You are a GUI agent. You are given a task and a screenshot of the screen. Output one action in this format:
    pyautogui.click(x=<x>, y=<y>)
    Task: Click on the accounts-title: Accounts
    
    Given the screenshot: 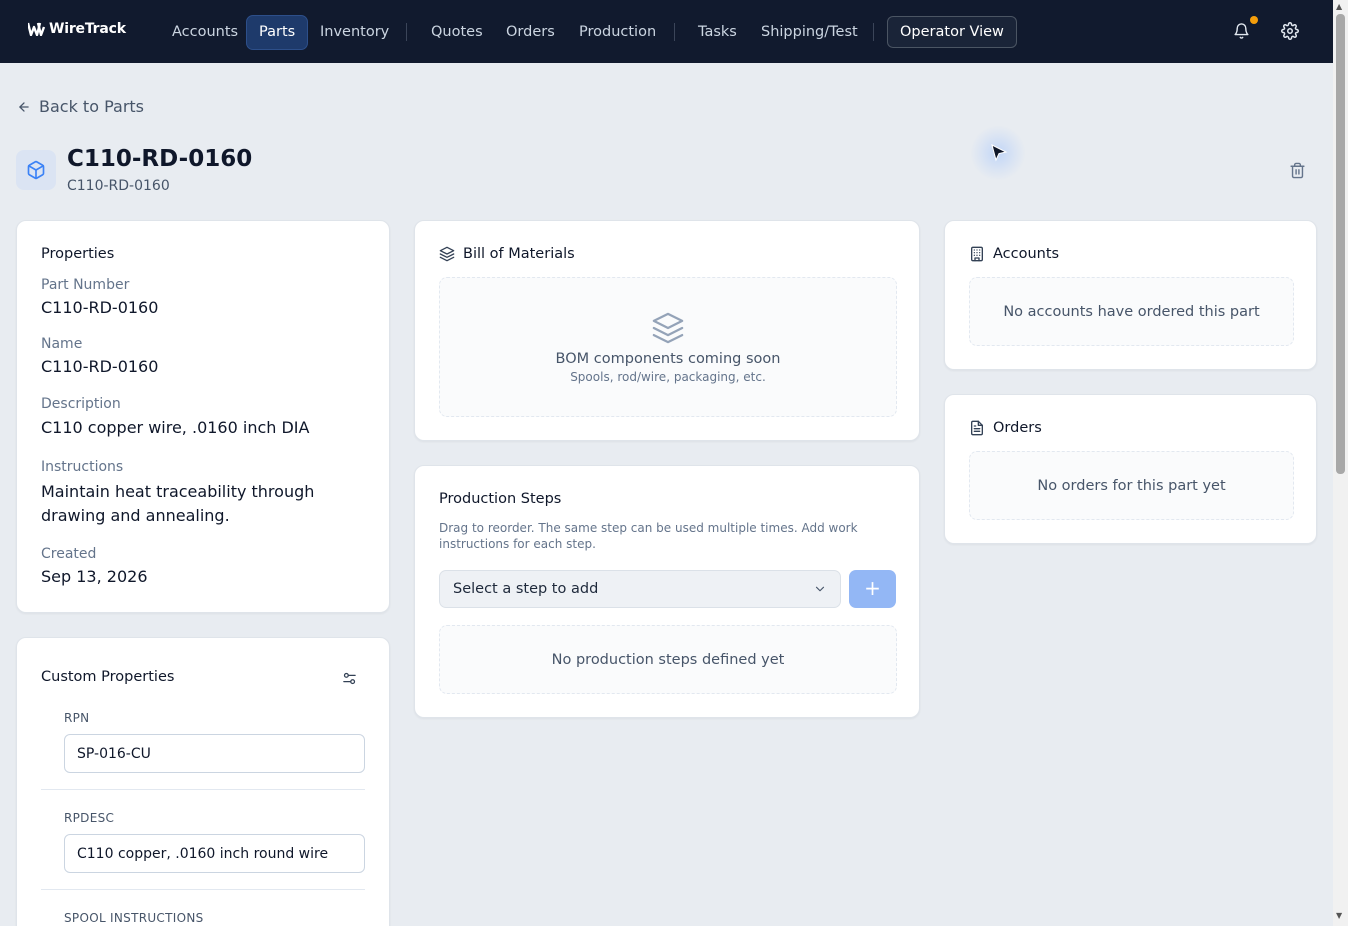 What is the action you would take?
    pyautogui.click(x=1026, y=254)
    